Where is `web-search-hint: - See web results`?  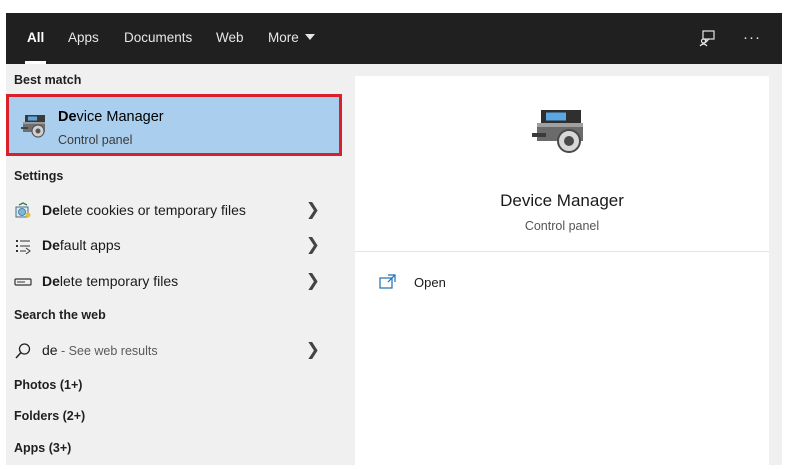 web-search-hint: - See web results is located at coordinates (107, 351).